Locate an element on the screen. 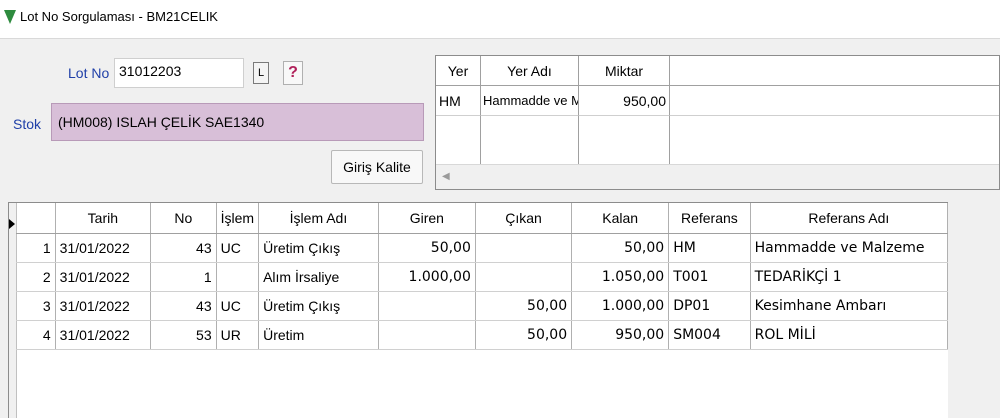 The height and width of the screenshot is (418, 1000). col-header-referans: Referans is located at coordinates (709, 218).